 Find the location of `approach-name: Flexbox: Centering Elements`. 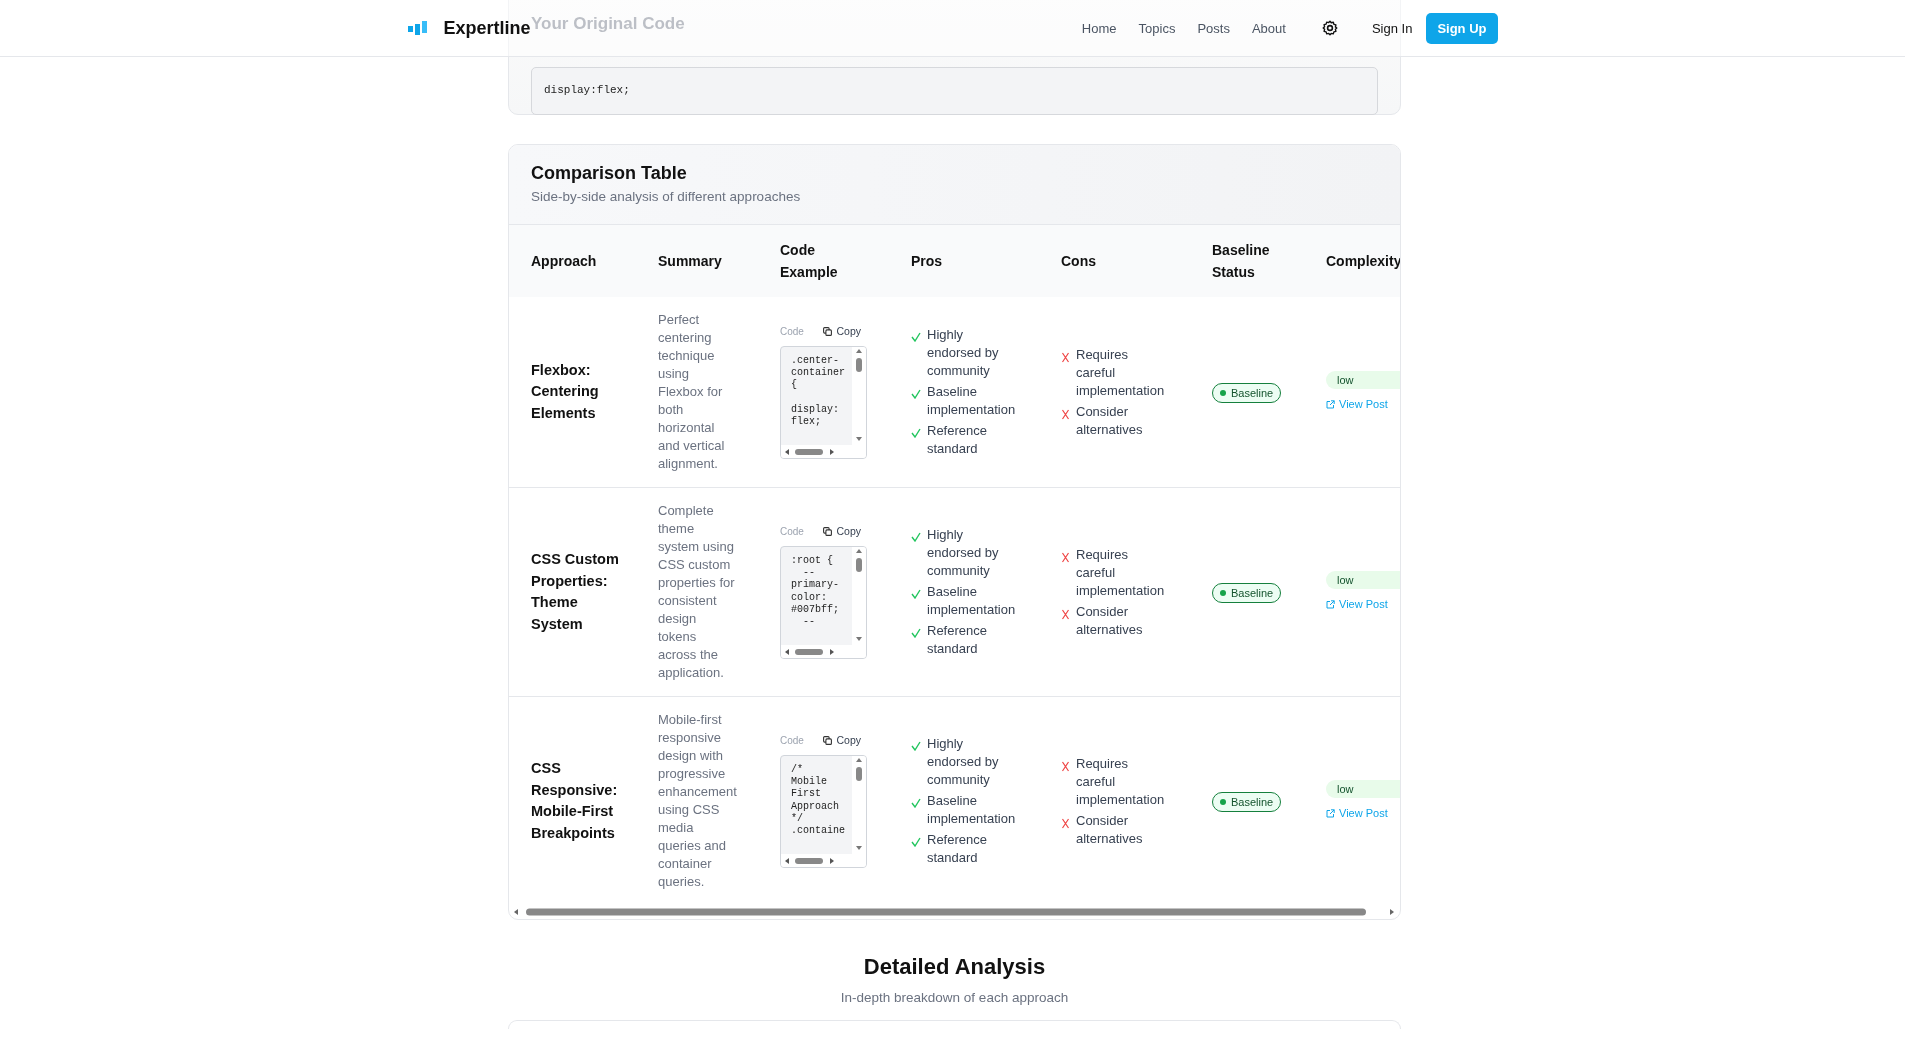

approach-name: Flexbox: Centering Elements is located at coordinates (565, 391).